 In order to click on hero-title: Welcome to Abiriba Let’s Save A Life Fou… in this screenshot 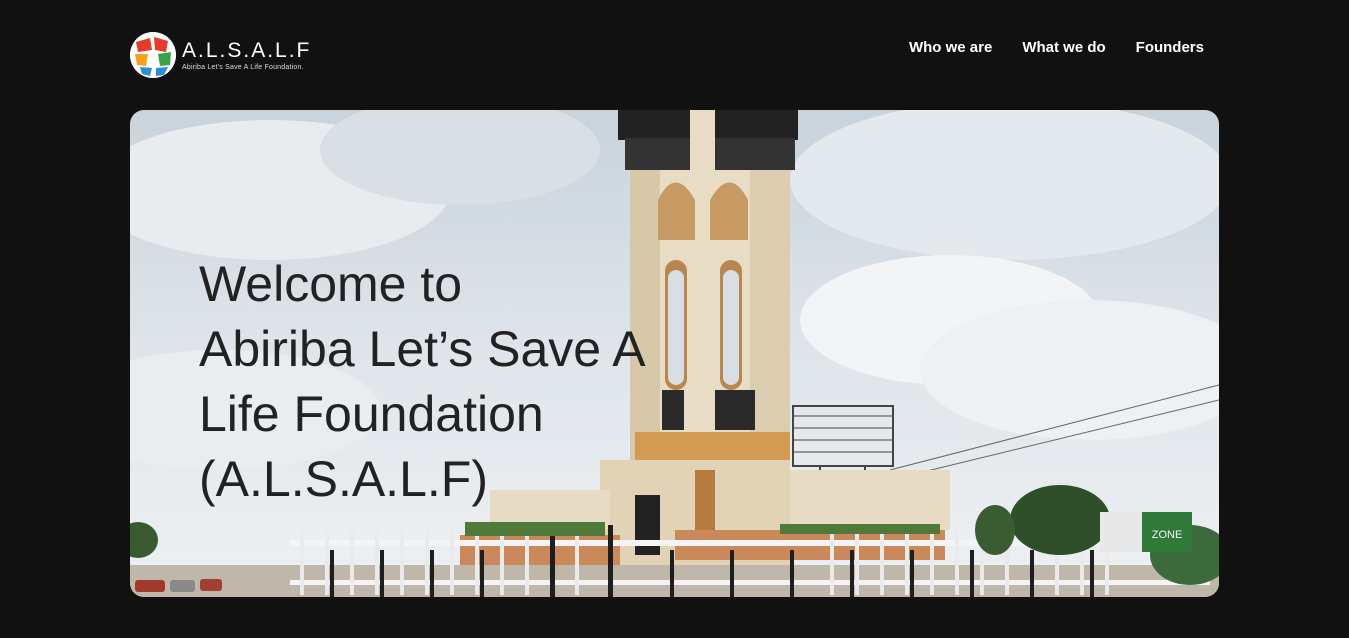, I will do `click(422, 381)`.